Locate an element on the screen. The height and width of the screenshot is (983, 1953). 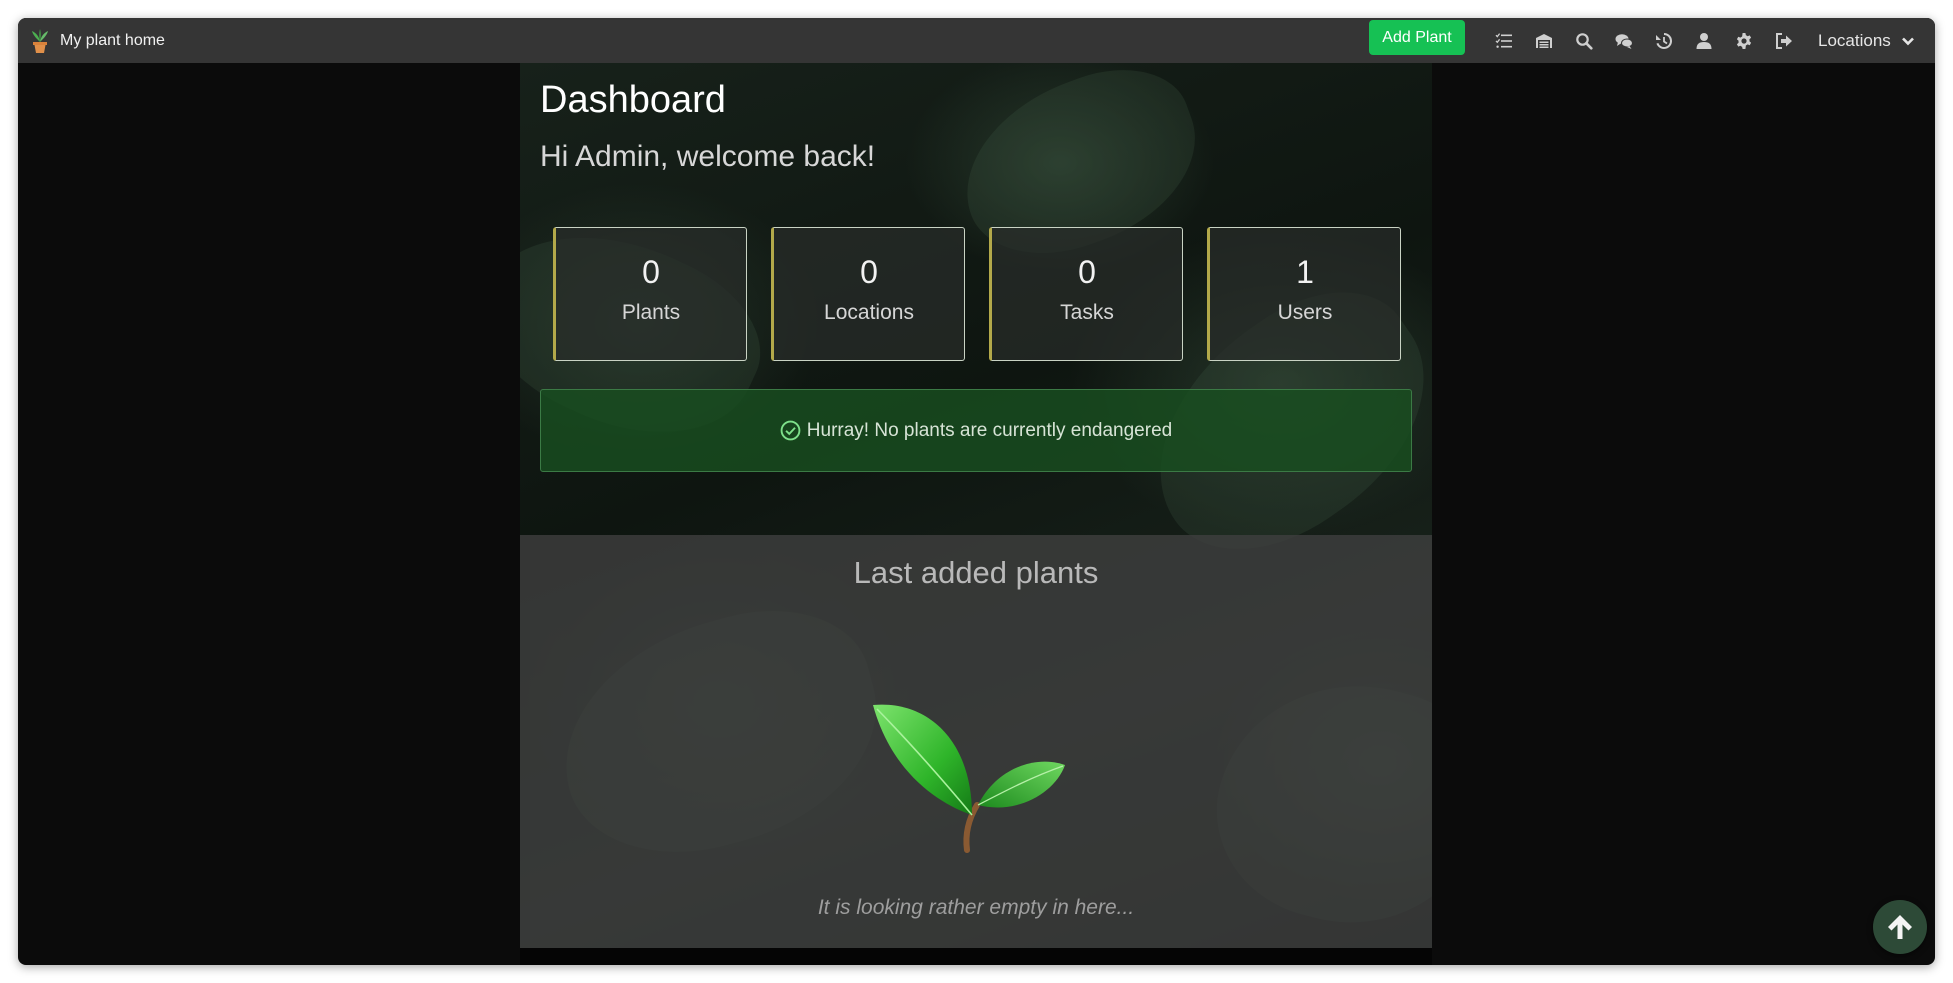
scroll-to-top-button is located at coordinates (1900, 927).